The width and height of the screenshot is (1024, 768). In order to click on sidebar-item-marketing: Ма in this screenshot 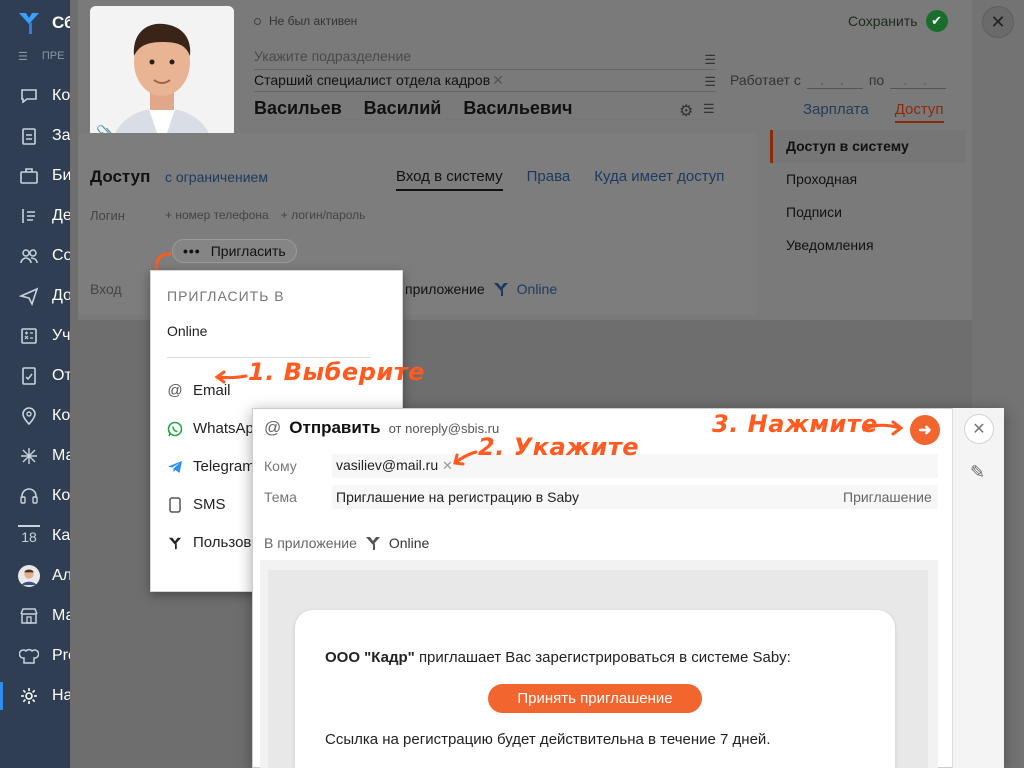, I will do `click(35, 456)`.